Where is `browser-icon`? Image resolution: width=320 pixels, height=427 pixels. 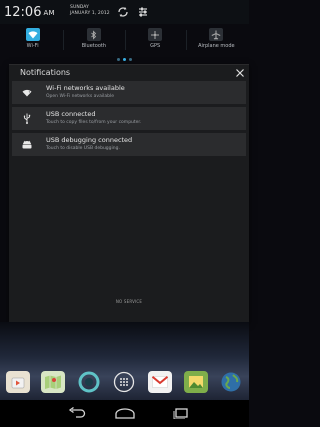
browser-icon is located at coordinates (89, 382).